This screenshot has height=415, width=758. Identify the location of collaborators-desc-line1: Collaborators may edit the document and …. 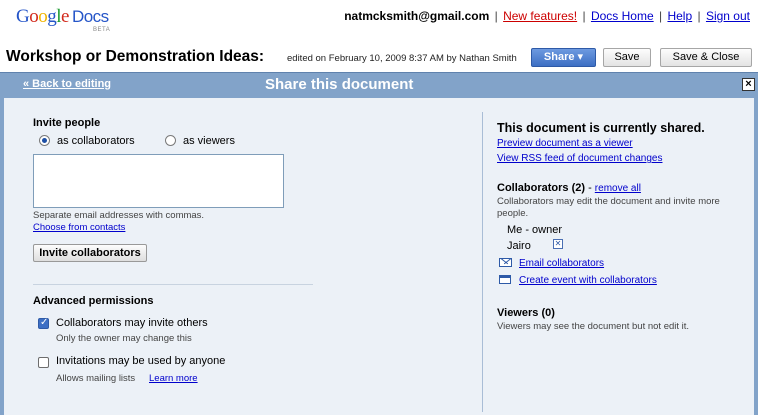
(608, 201).